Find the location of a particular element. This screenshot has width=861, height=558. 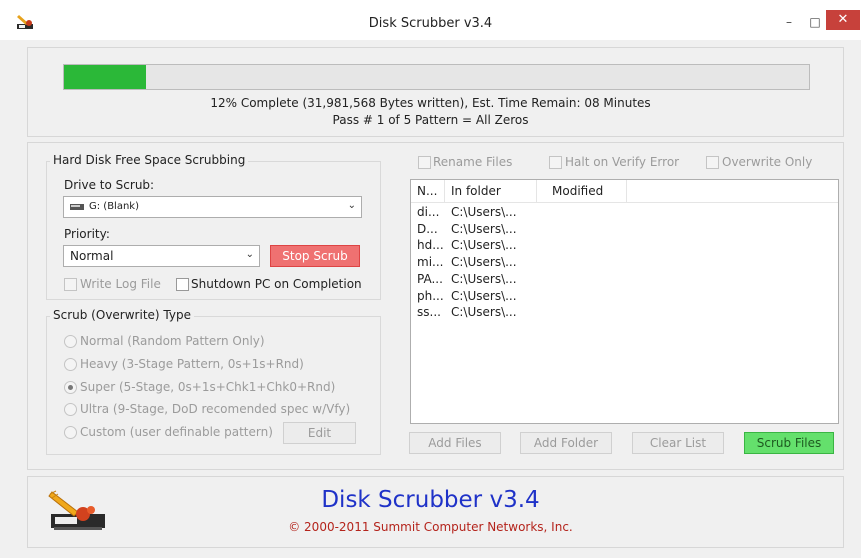

overwrite-only-checkbox is located at coordinates (712, 162).